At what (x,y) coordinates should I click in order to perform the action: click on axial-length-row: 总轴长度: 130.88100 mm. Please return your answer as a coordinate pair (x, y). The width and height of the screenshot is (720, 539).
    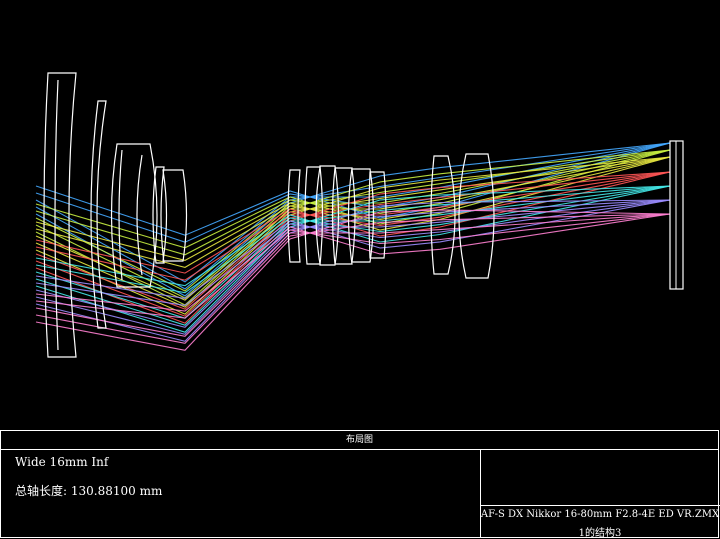
    Looking at the image, I should click on (88, 490).